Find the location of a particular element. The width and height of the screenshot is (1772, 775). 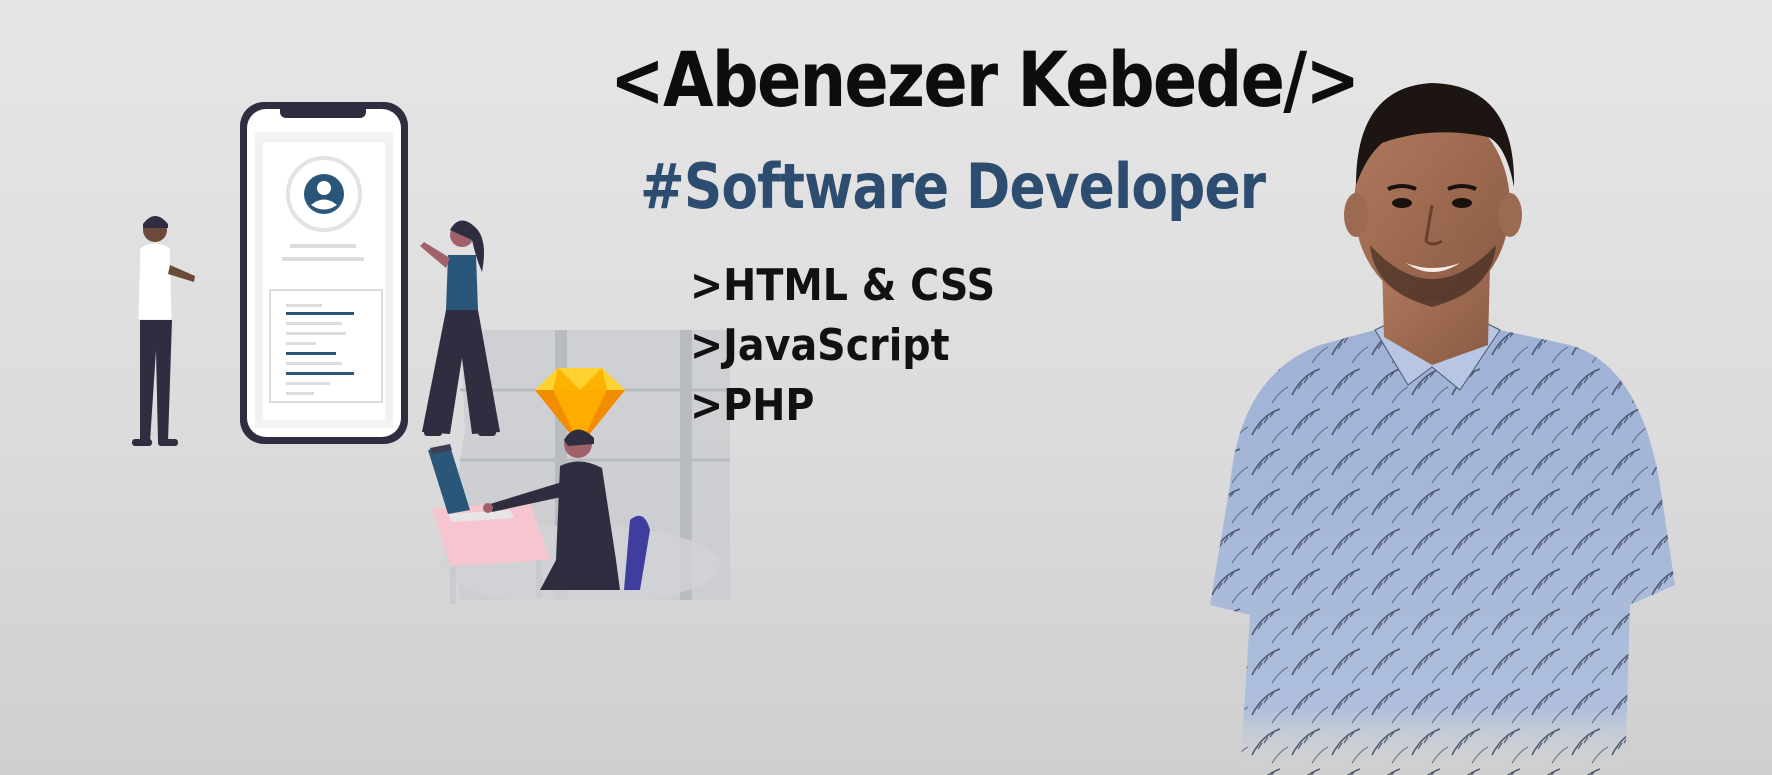

skills-list: >HTML & CSS >JavaScript >PHP is located at coordinates (859, 346).